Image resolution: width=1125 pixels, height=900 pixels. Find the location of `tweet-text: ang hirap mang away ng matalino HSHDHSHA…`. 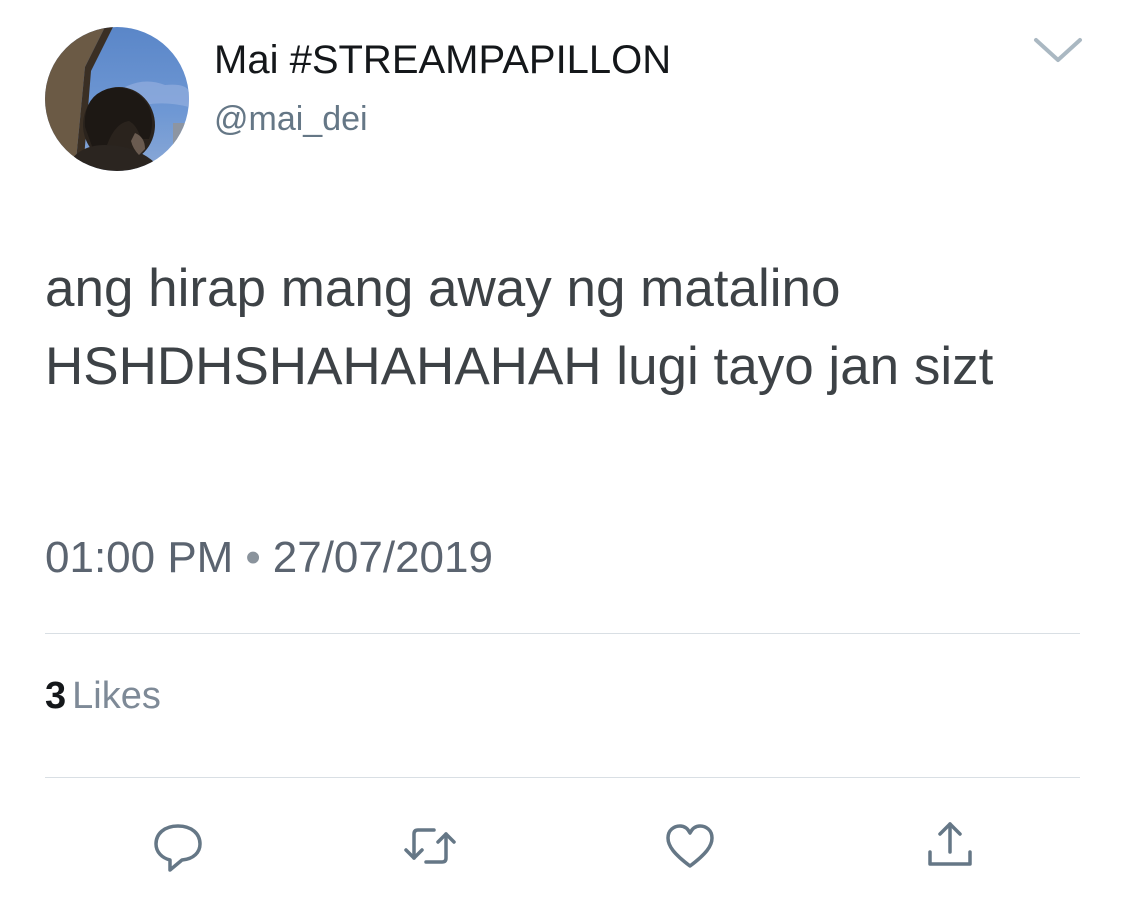

tweet-text: ang hirap mang away ng matalino HSHDHSHA… is located at coordinates (519, 327).